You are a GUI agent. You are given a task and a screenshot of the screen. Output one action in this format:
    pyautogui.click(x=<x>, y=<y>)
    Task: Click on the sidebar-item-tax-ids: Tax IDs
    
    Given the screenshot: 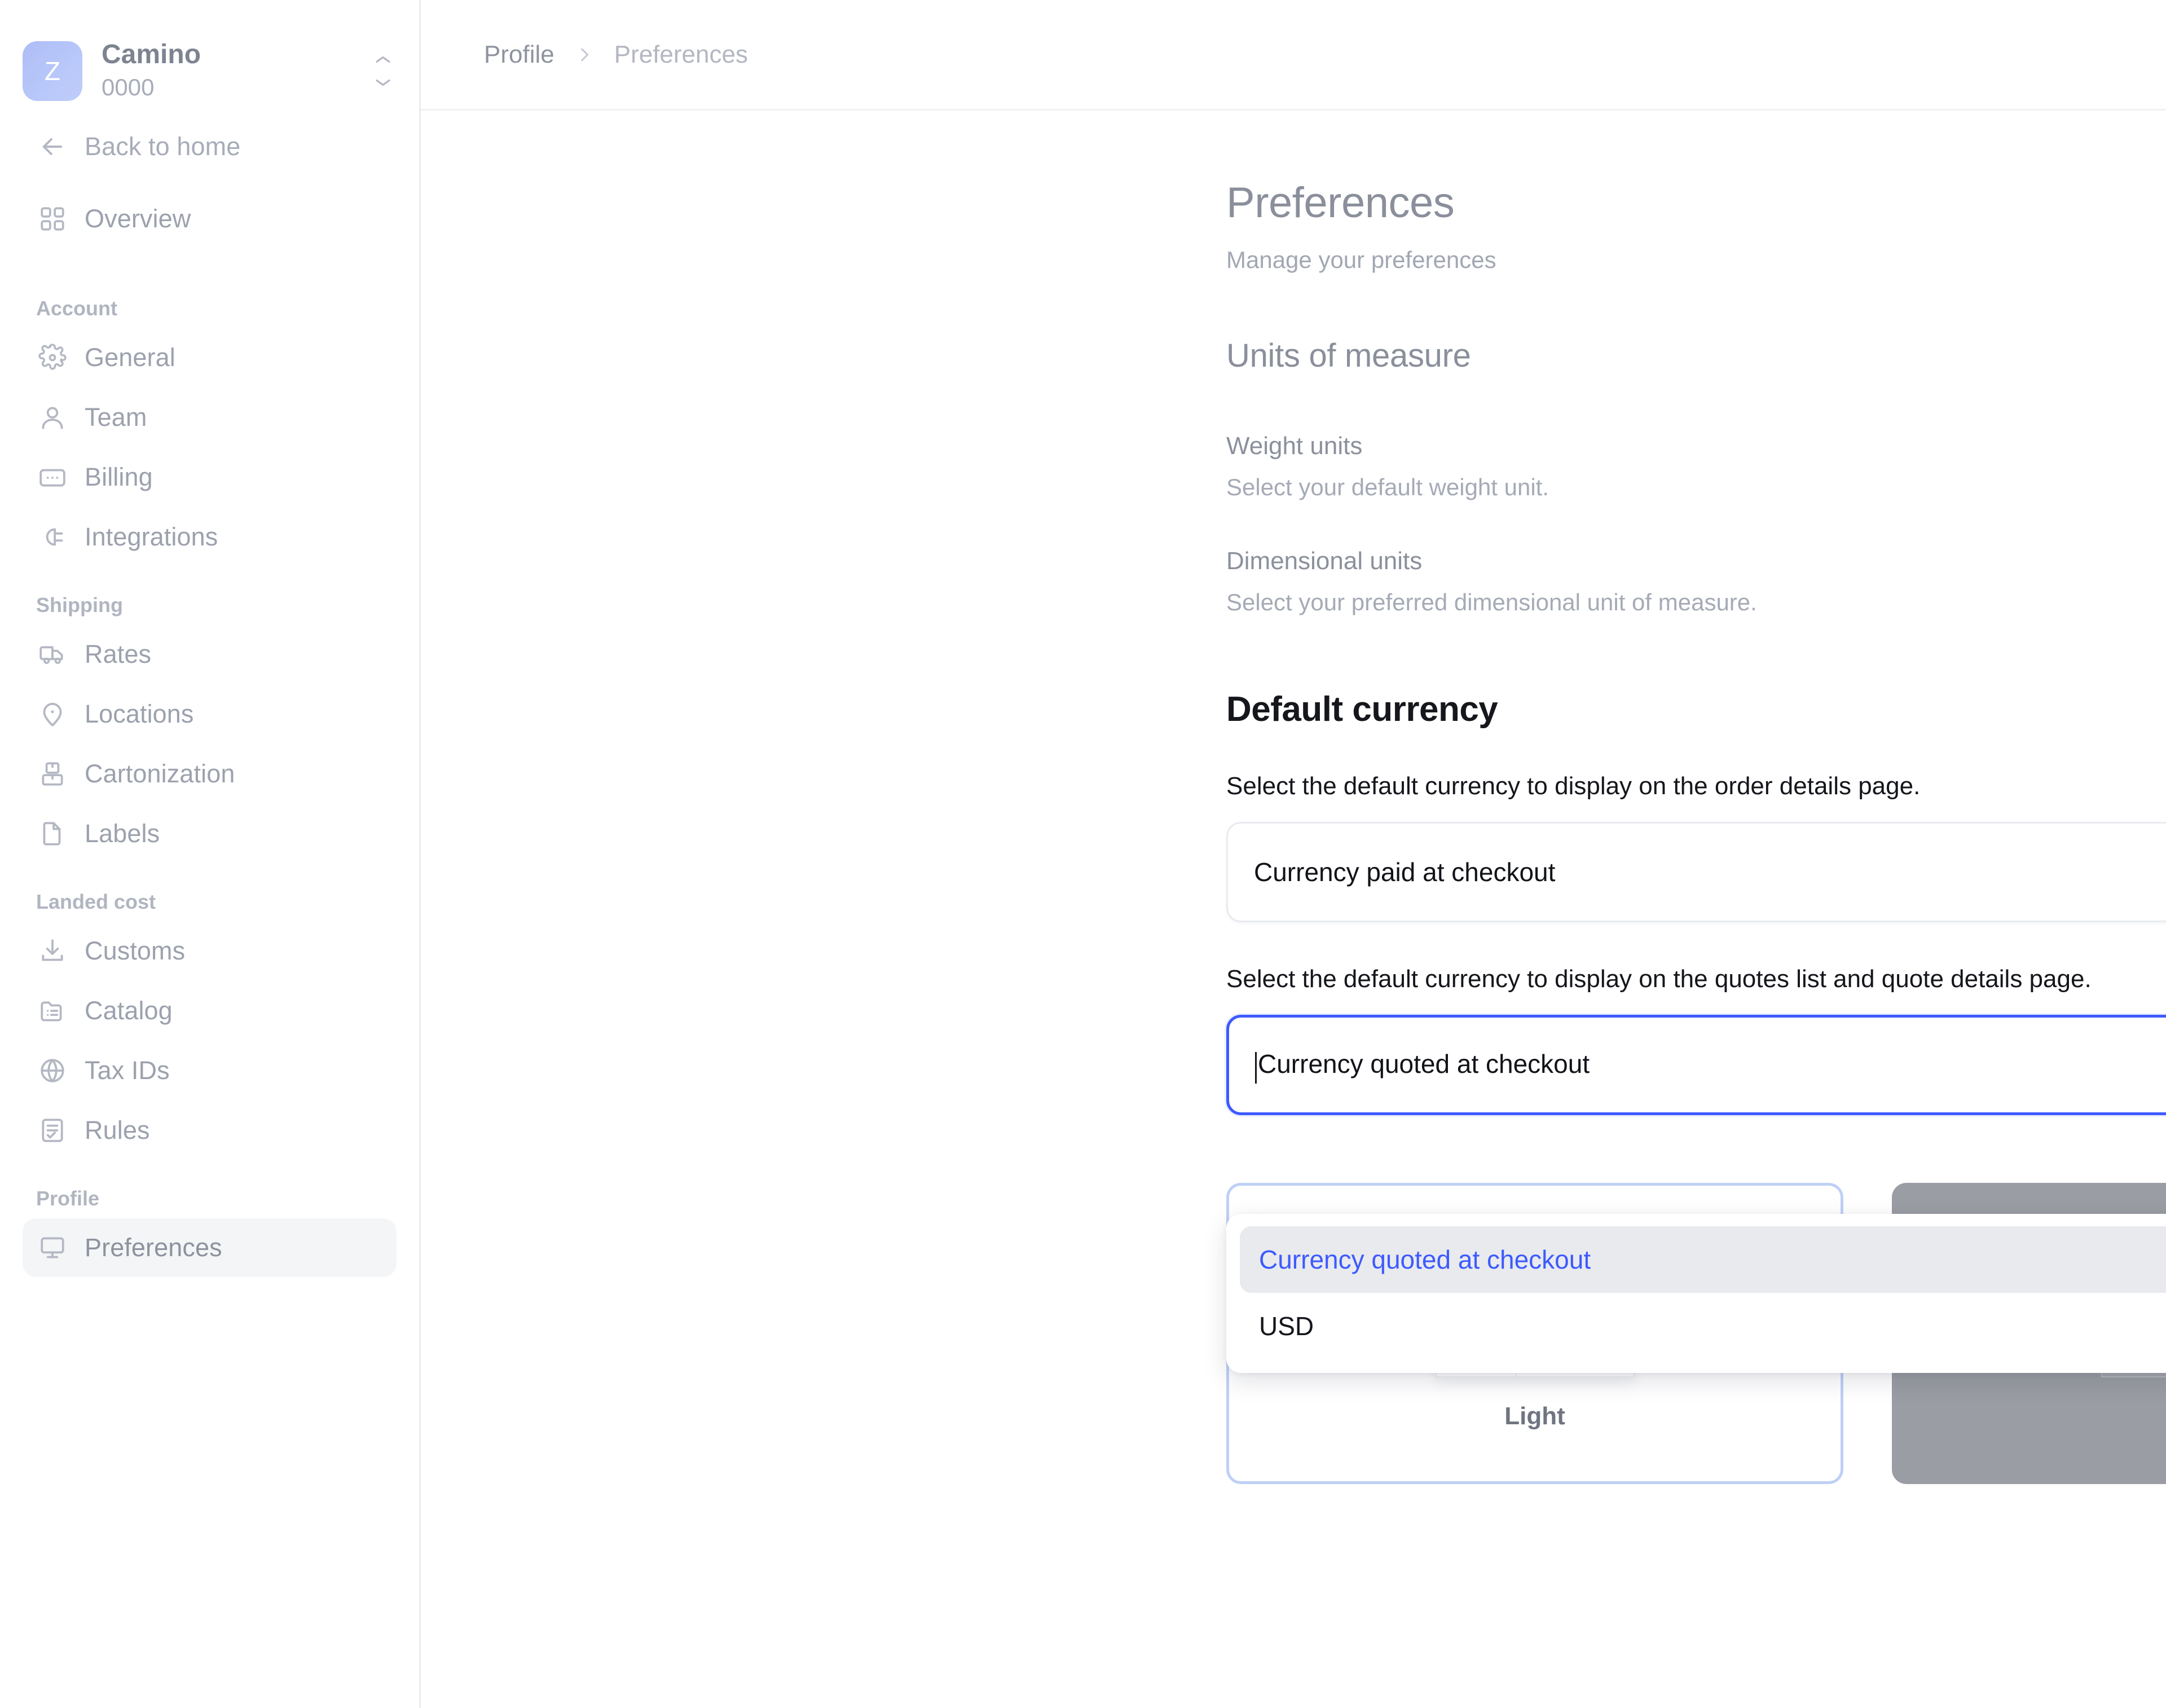 What is the action you would take?
    pyautogui.click(x=210, y=1070)
    